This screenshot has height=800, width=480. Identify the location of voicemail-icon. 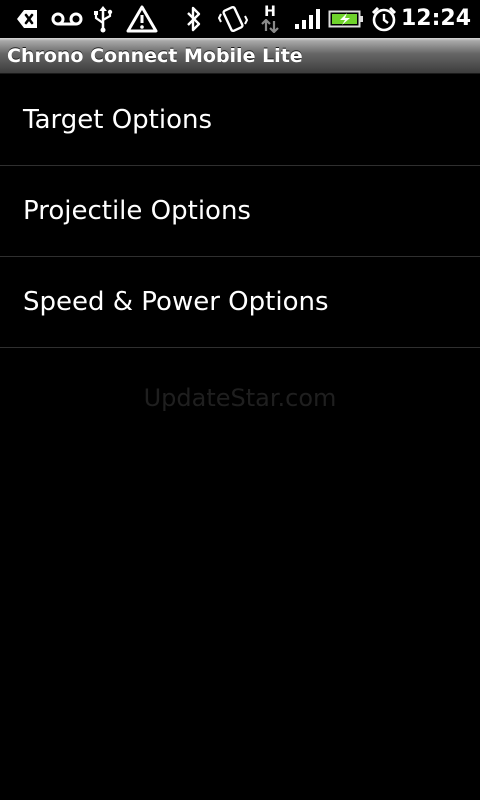
(67, 19).